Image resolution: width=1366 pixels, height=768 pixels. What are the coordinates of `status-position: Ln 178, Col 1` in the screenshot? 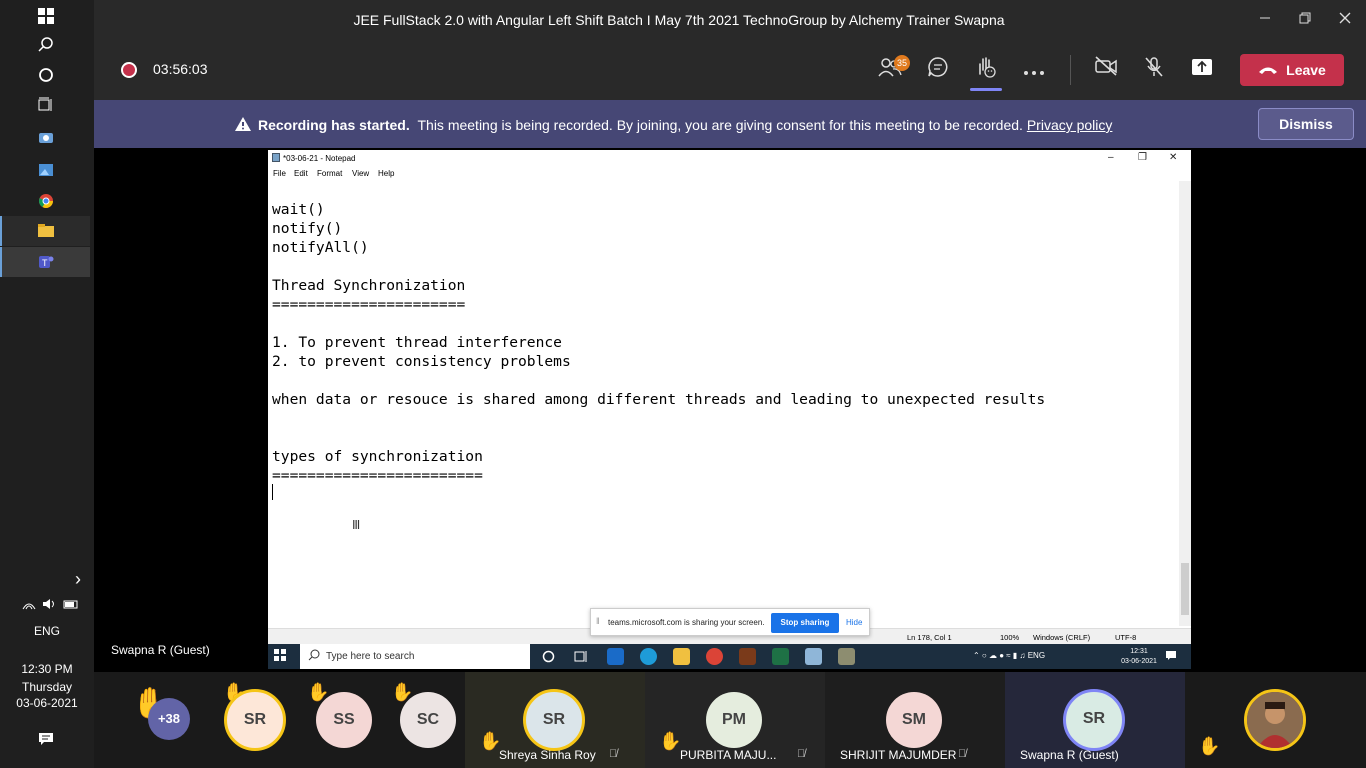 It's located at (929, 637).